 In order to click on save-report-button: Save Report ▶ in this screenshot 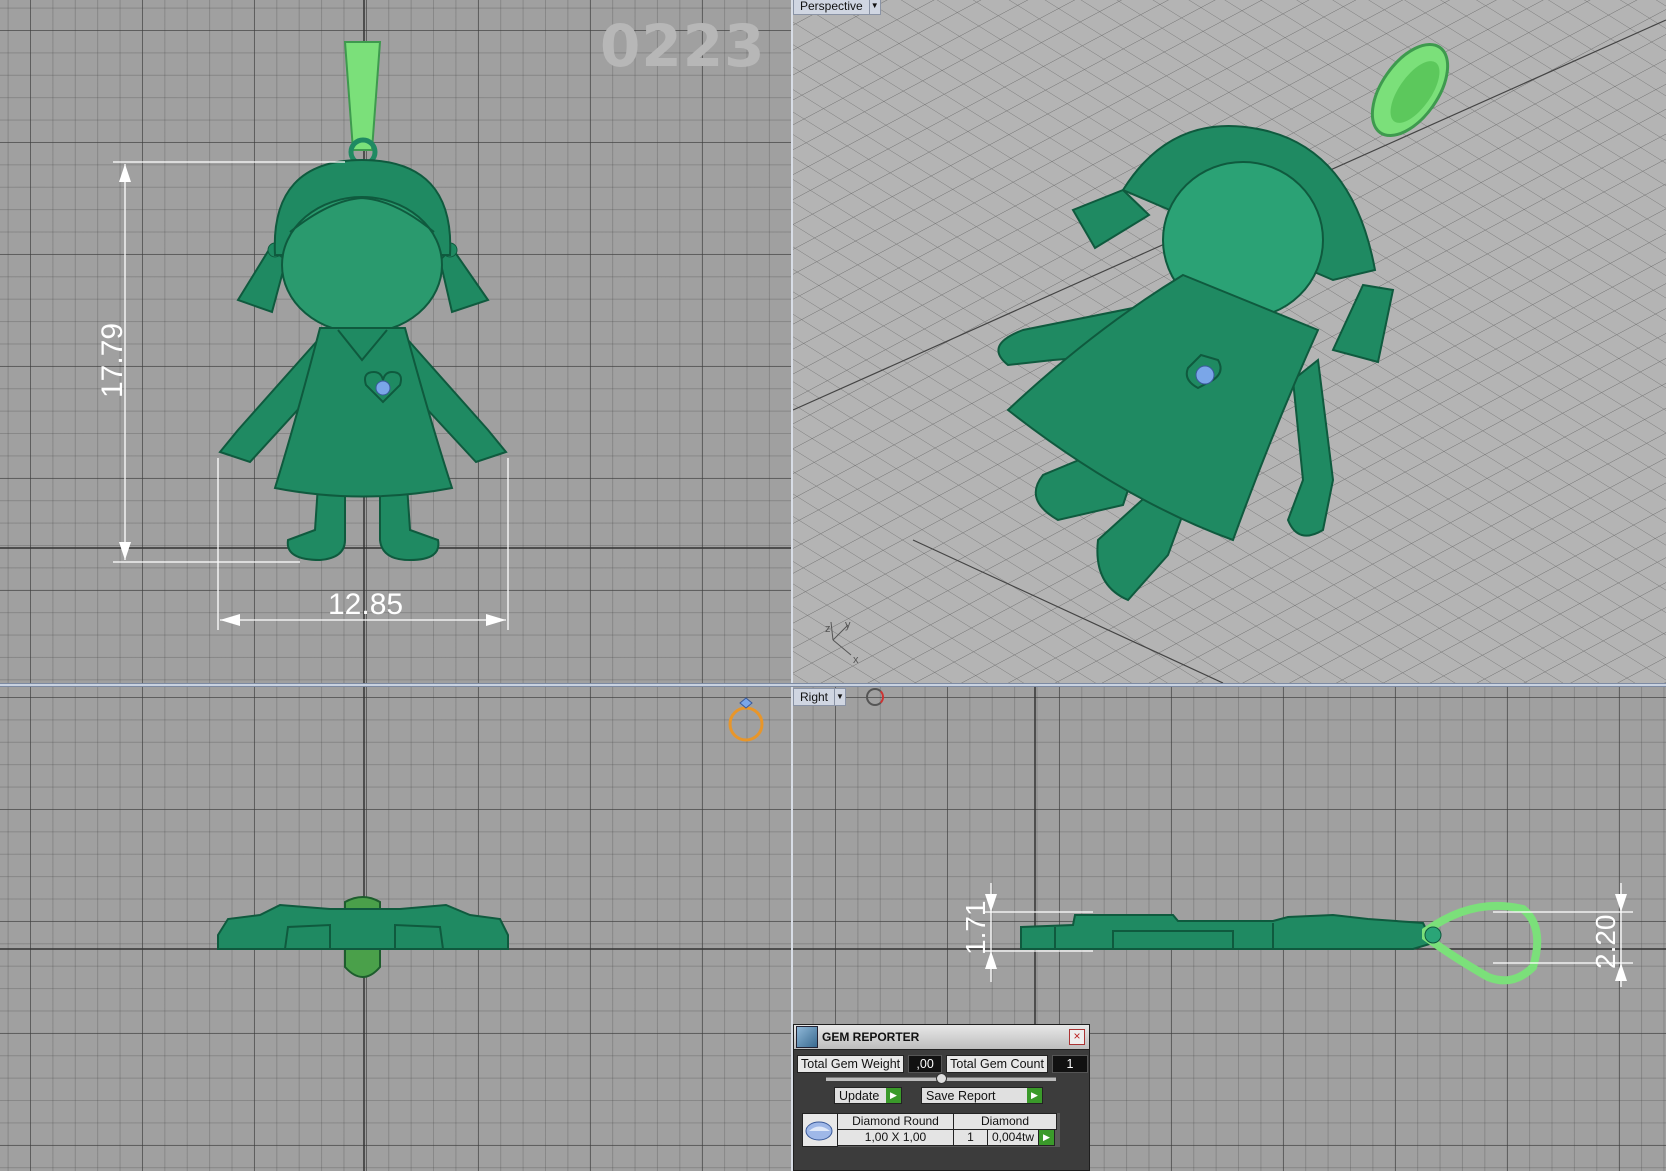, I will do `click(982, 1095)`.